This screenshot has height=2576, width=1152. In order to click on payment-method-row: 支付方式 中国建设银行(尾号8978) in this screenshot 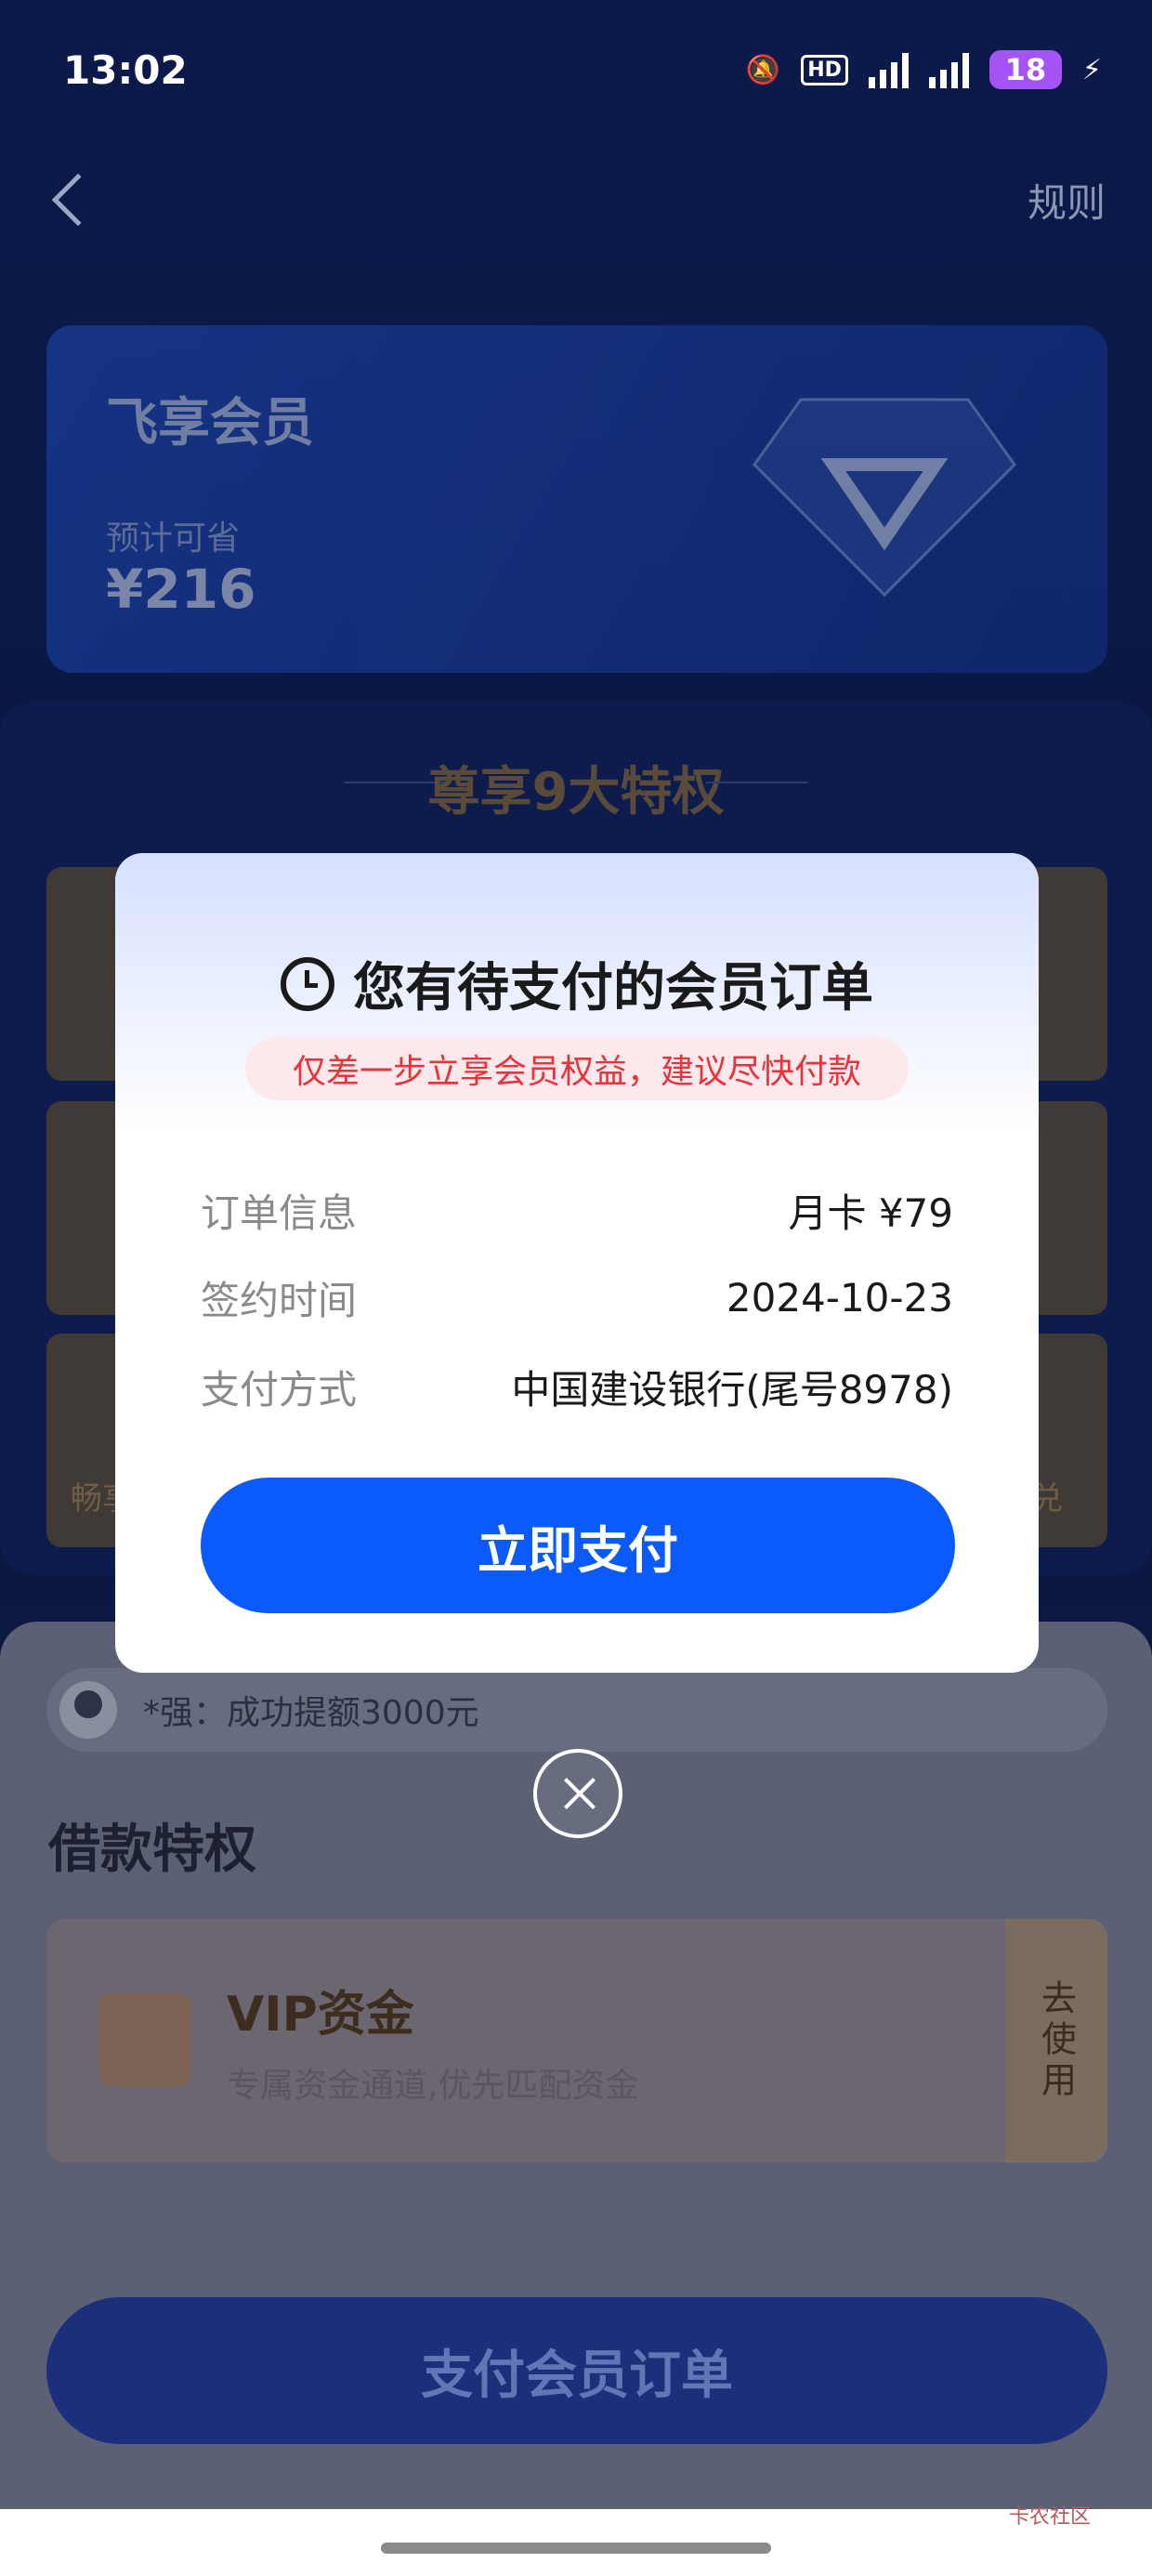, I will do `click(577, 1386)`.